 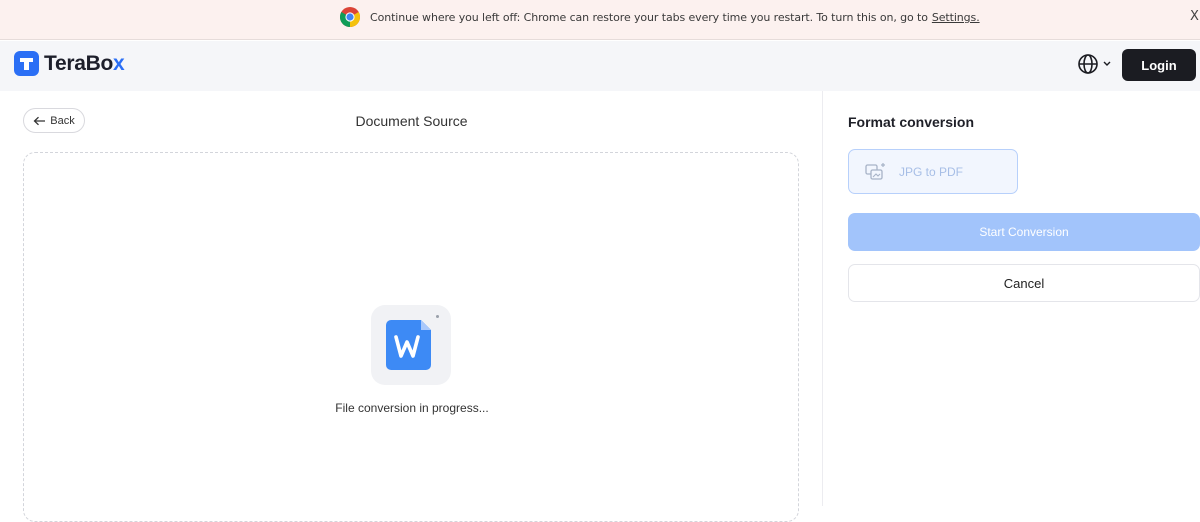 What do you see at coordinates (1159, 65) in the screenshot?
I see `login-button: Login` at bounding box center [1159, 65].